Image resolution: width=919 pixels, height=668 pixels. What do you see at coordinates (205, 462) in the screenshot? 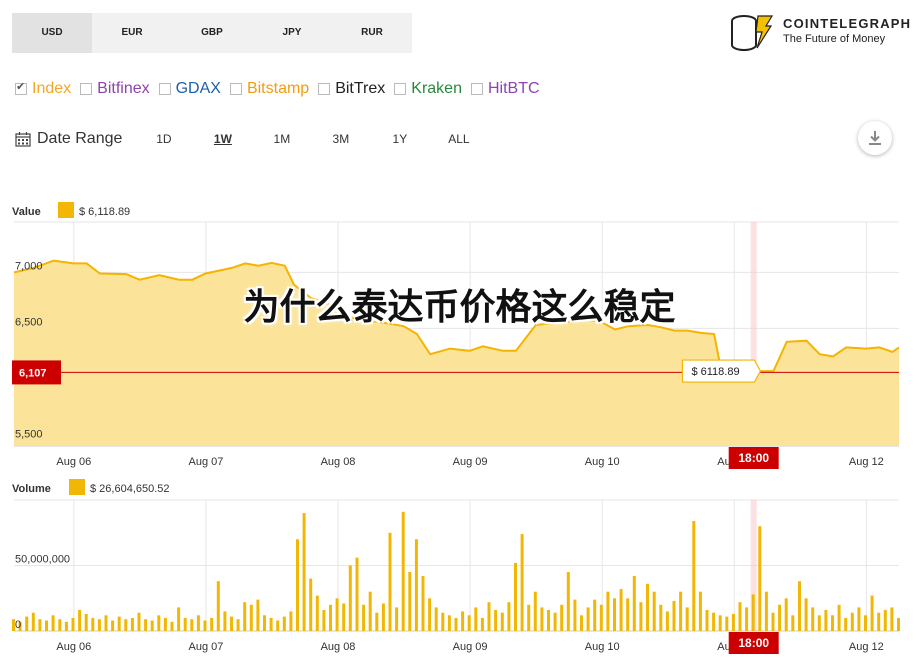
I see `value-x-tick: Aug 07` at bounding box center [205, 462].